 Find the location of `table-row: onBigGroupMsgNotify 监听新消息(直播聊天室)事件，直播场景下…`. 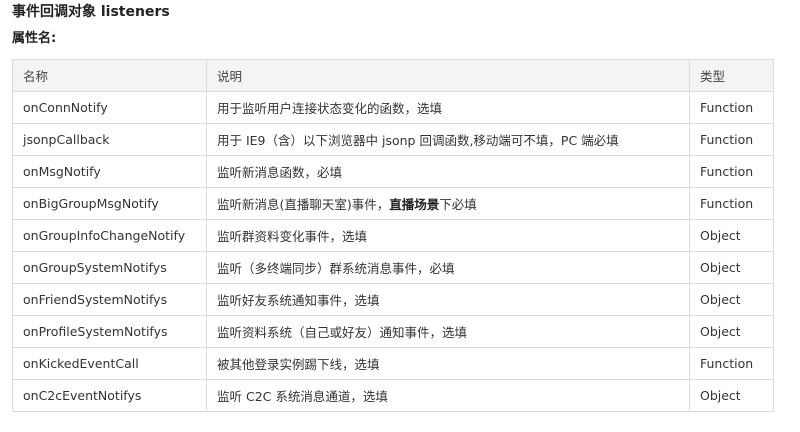

table-row: onBigGroupMsgNotify 监听新消息(直播聊天室)事件，直播场景下… is located at coordinates (393, 203).